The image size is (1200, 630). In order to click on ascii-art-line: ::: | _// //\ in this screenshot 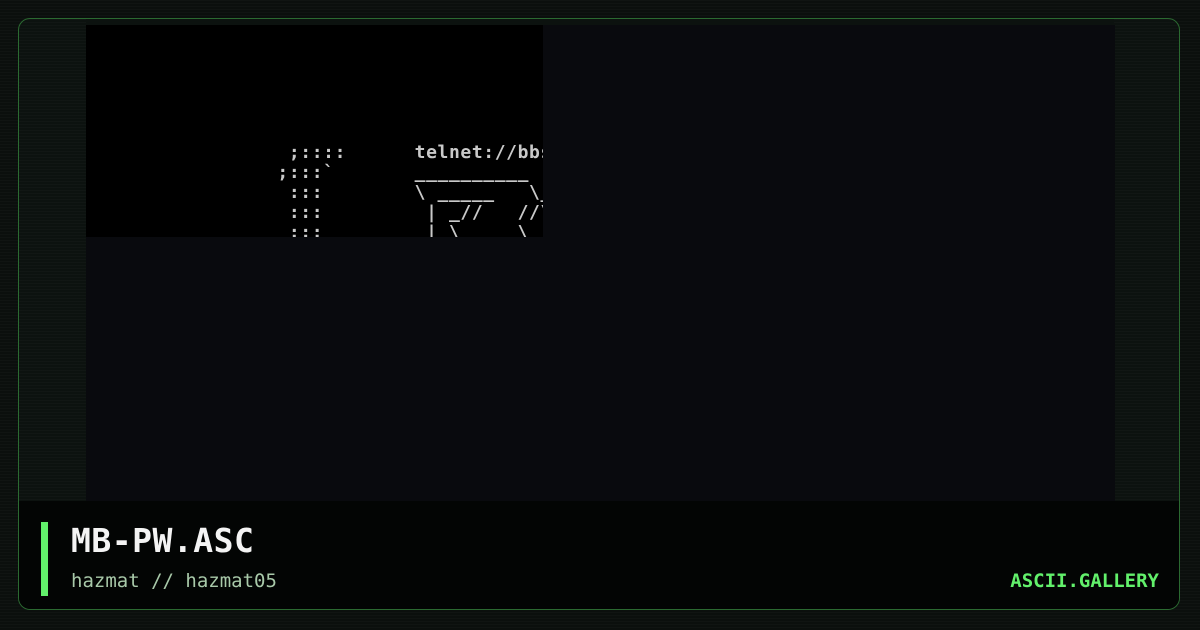, I will do `click(415, 212)`.